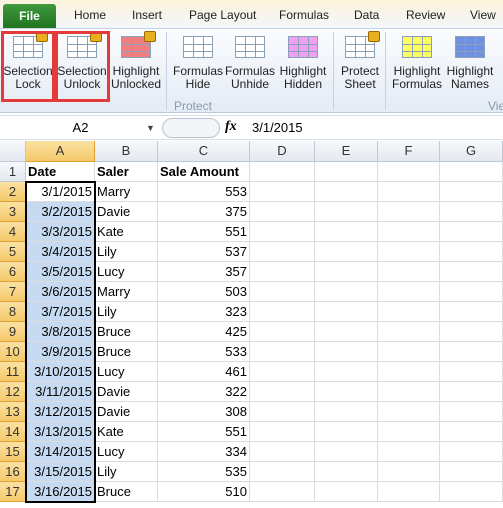 This screenshot has width=503, height=508. Describe the element at coordinates (60, 412) in the screenshot. I see `table-cell: 3/12/2015` at that location.